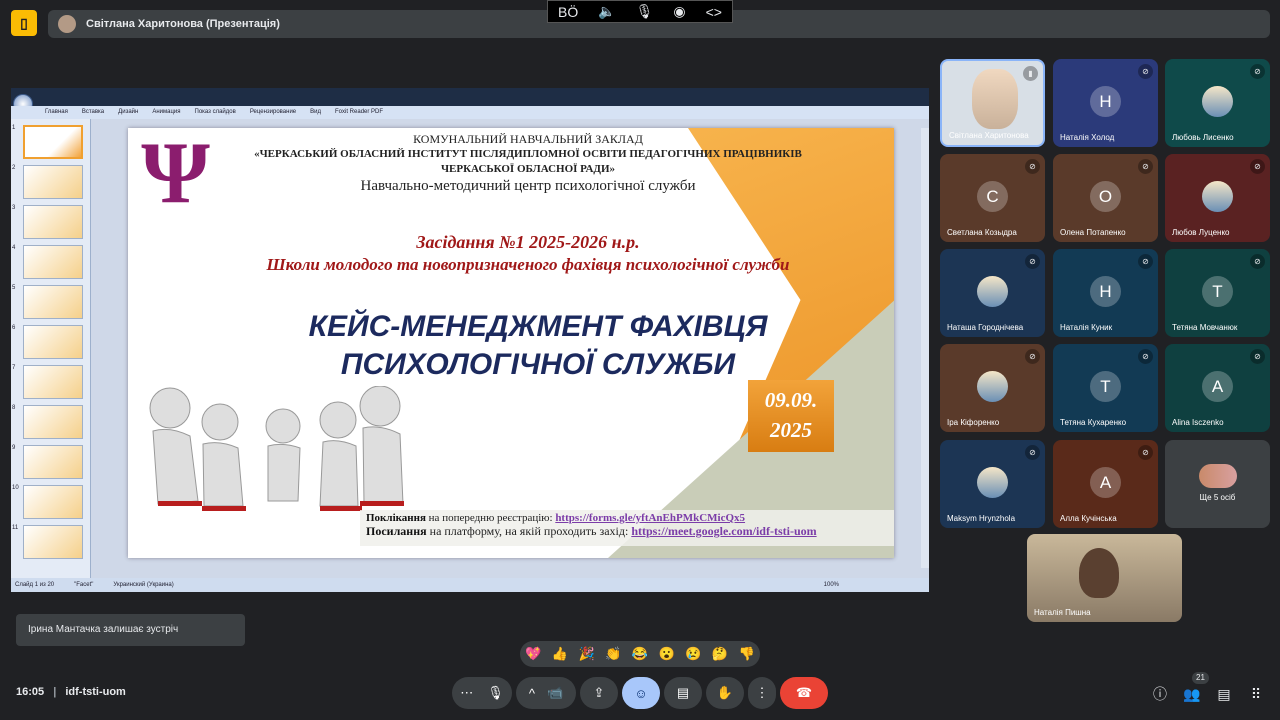  Describe the element at coordinates (215, 112) in the screenshot. I see `tab-slideshow: Показ слайдов` at that location.